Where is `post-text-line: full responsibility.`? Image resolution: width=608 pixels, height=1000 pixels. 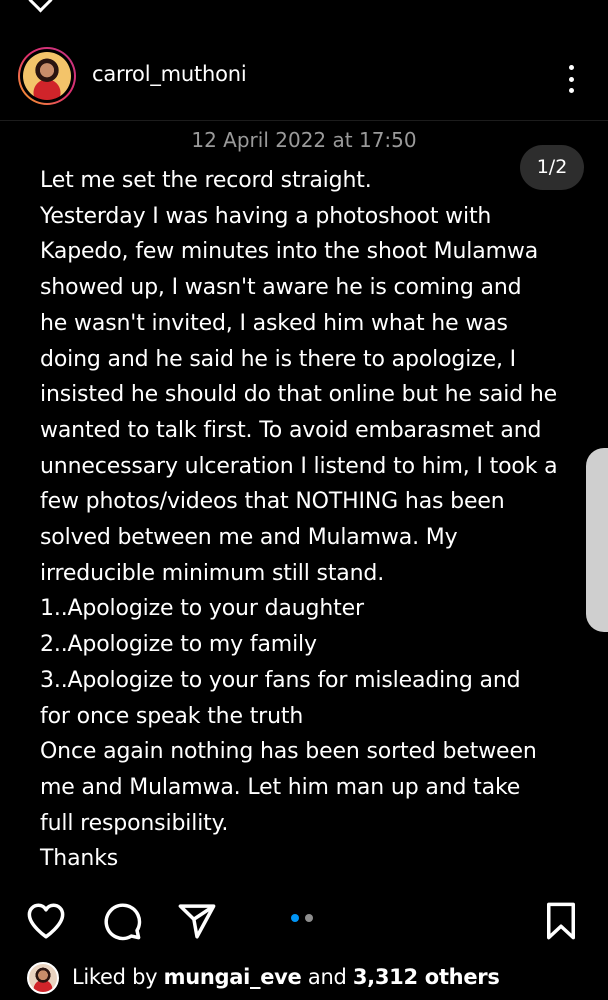 post-text-line: full responsibility. is located at coordinates (134, 823).